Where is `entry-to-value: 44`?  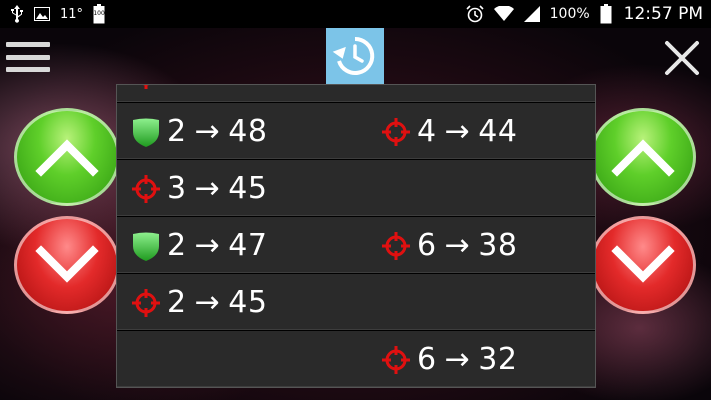
entry-to-value: 44 is located at coordinates (498, 131).